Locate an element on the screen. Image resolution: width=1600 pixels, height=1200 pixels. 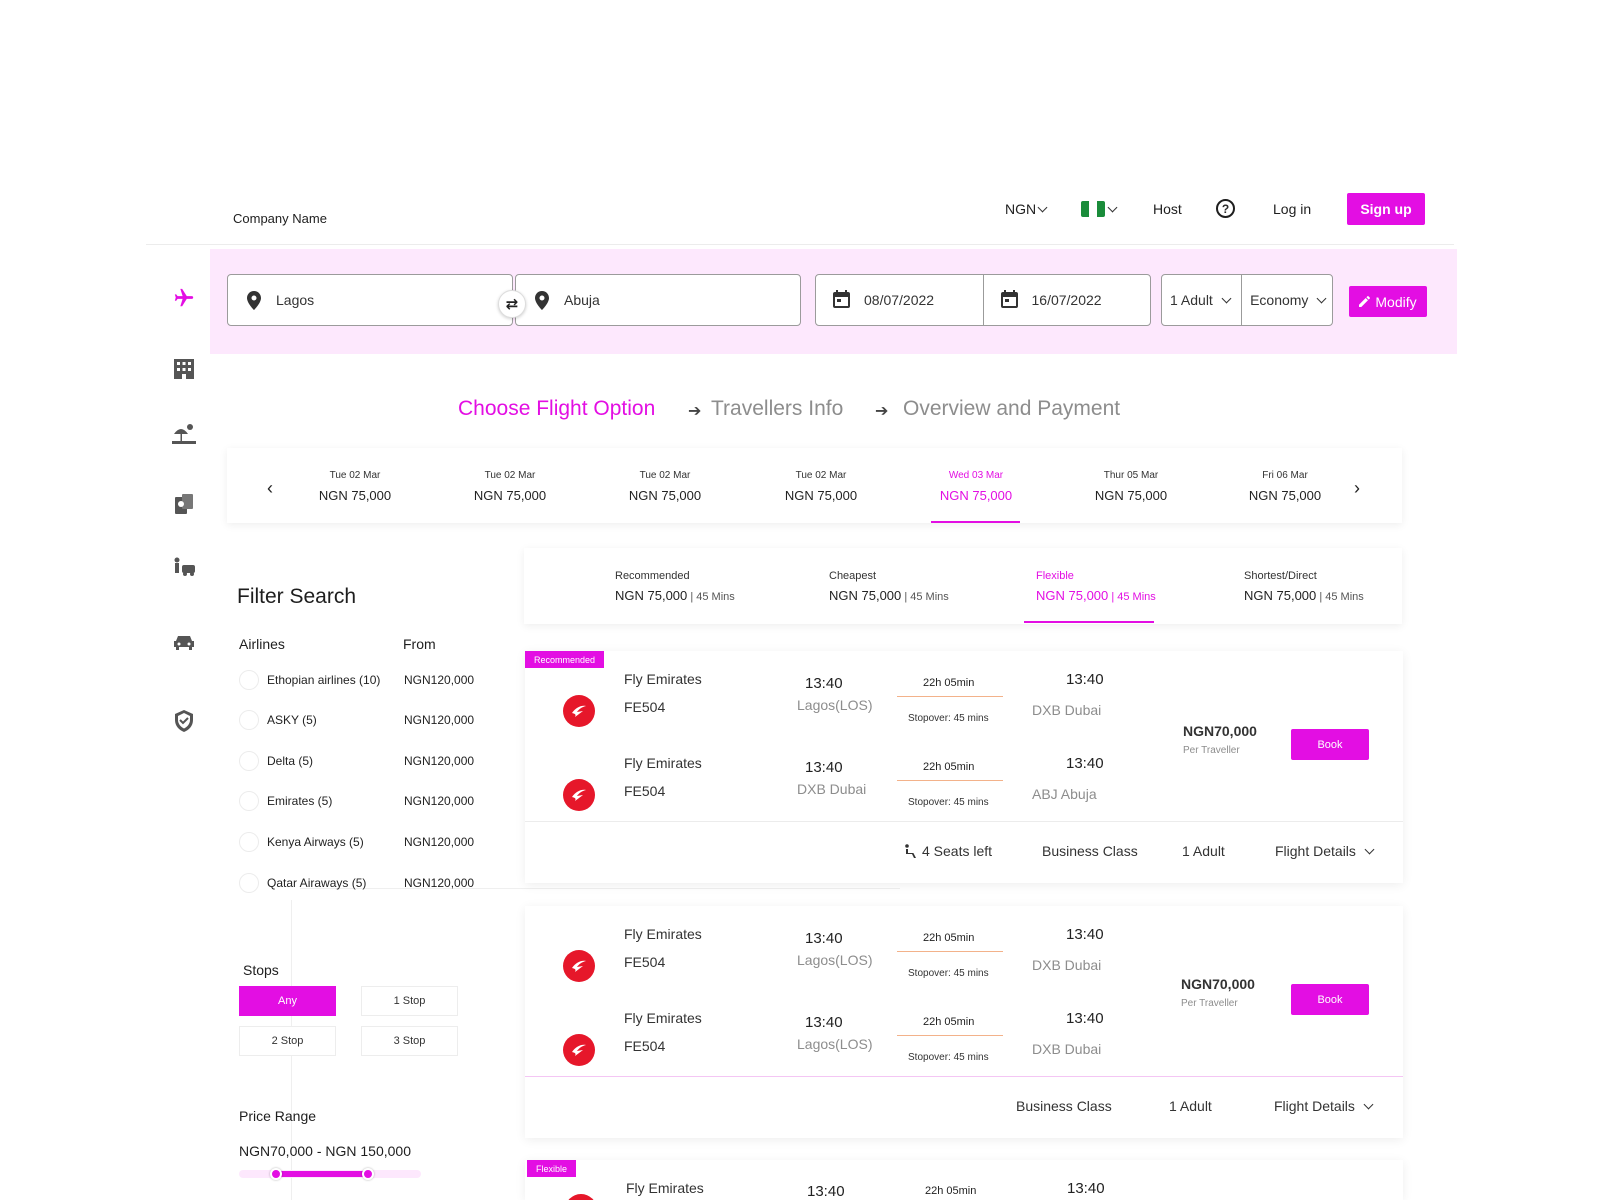
chevron-left-icon: ‹ is located at coordinates (270, 488).